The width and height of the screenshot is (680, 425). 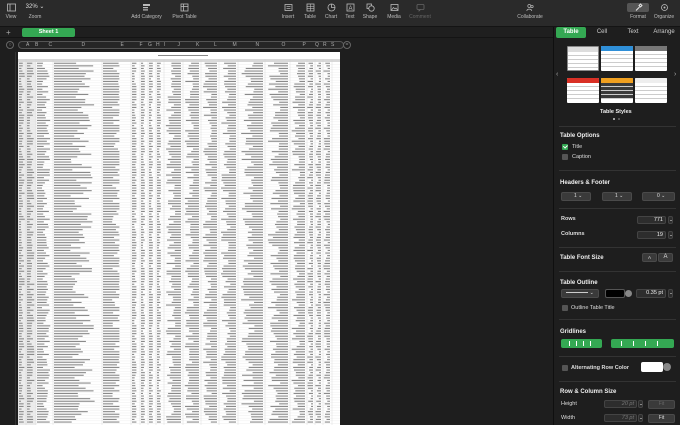 What do you see at coordinates (652, 367) in the screenshot?
I see `alternating-color-well` at bounding box center [652, 367].